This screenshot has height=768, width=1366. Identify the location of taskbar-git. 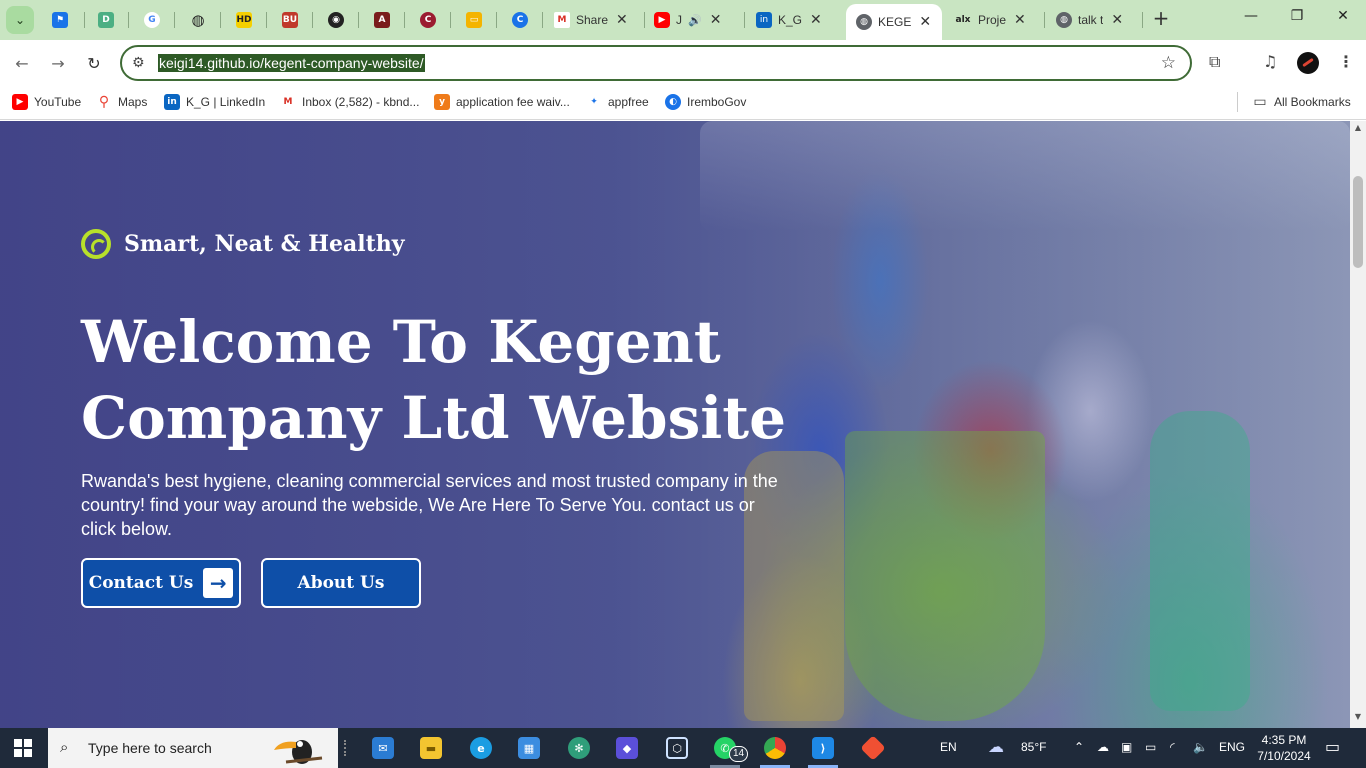
(873, 748).